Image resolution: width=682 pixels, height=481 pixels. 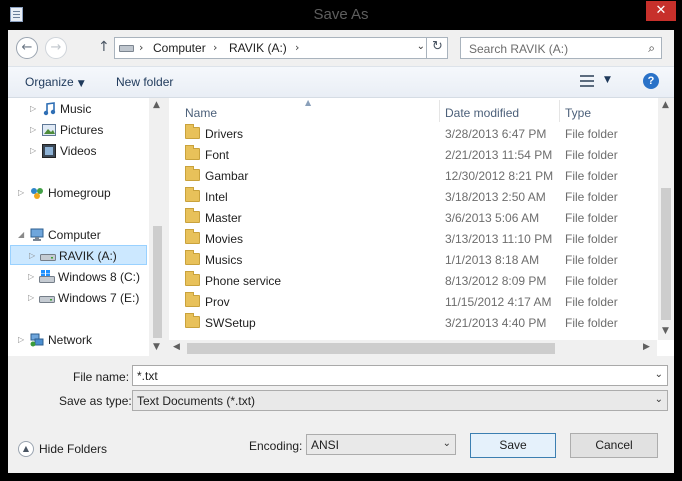 What do you see at coordinates (84, 340) in the screenshot?
I see `tree-item-network: ▷ Network` at bounding box center [84, 340].